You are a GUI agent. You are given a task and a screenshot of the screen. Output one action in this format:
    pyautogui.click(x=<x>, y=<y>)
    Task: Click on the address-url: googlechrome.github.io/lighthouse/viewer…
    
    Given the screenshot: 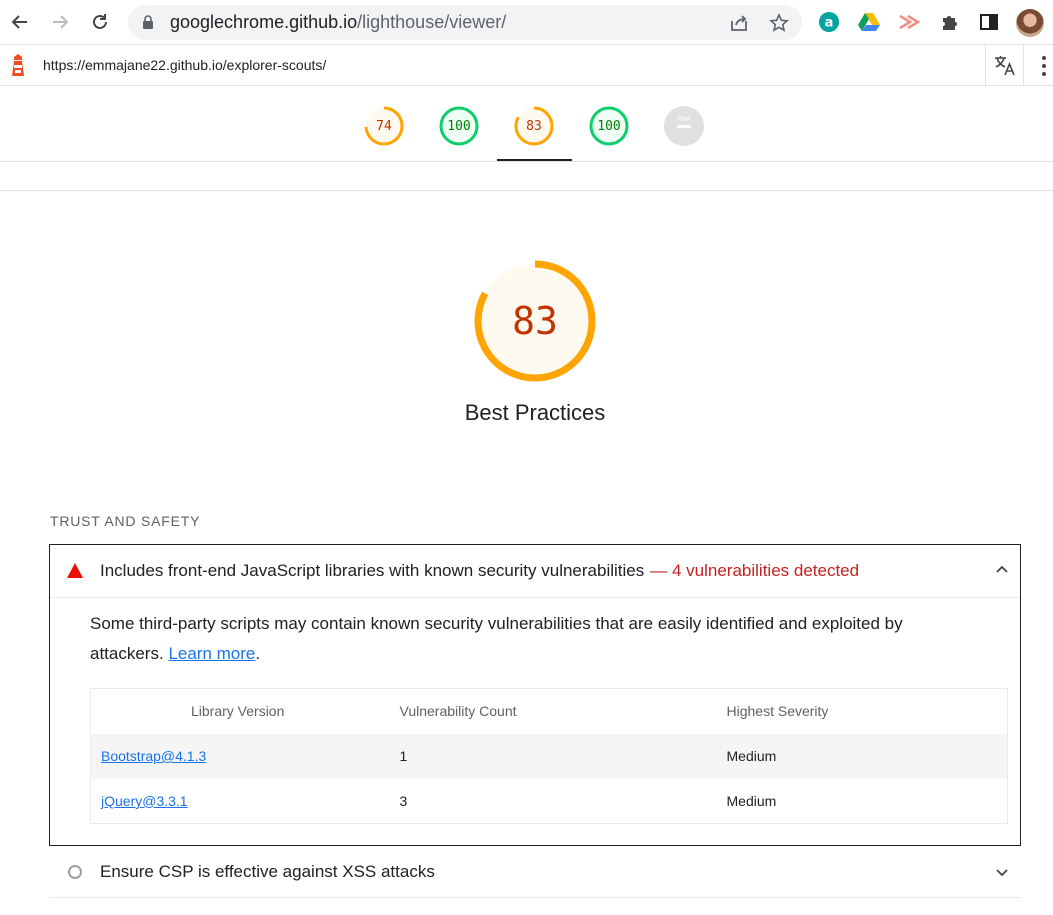 What is the action you would take?
    pyautogui.click(x=338, y=22)
    